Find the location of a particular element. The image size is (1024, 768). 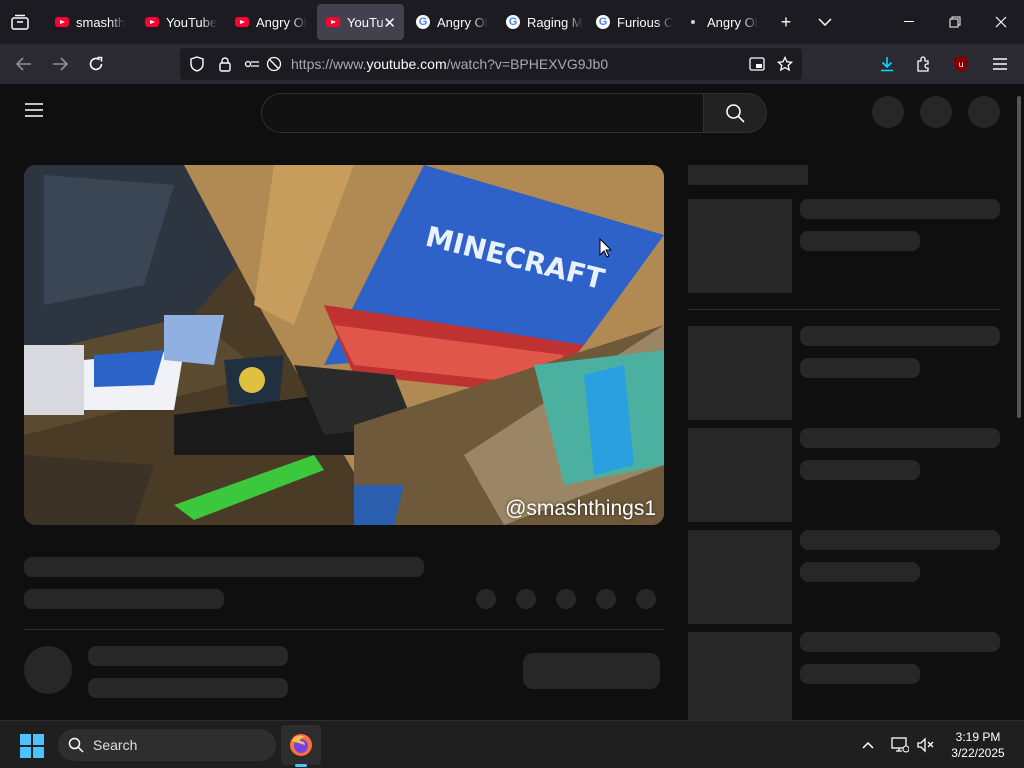

reload-button is located at coordinates (96, 64).